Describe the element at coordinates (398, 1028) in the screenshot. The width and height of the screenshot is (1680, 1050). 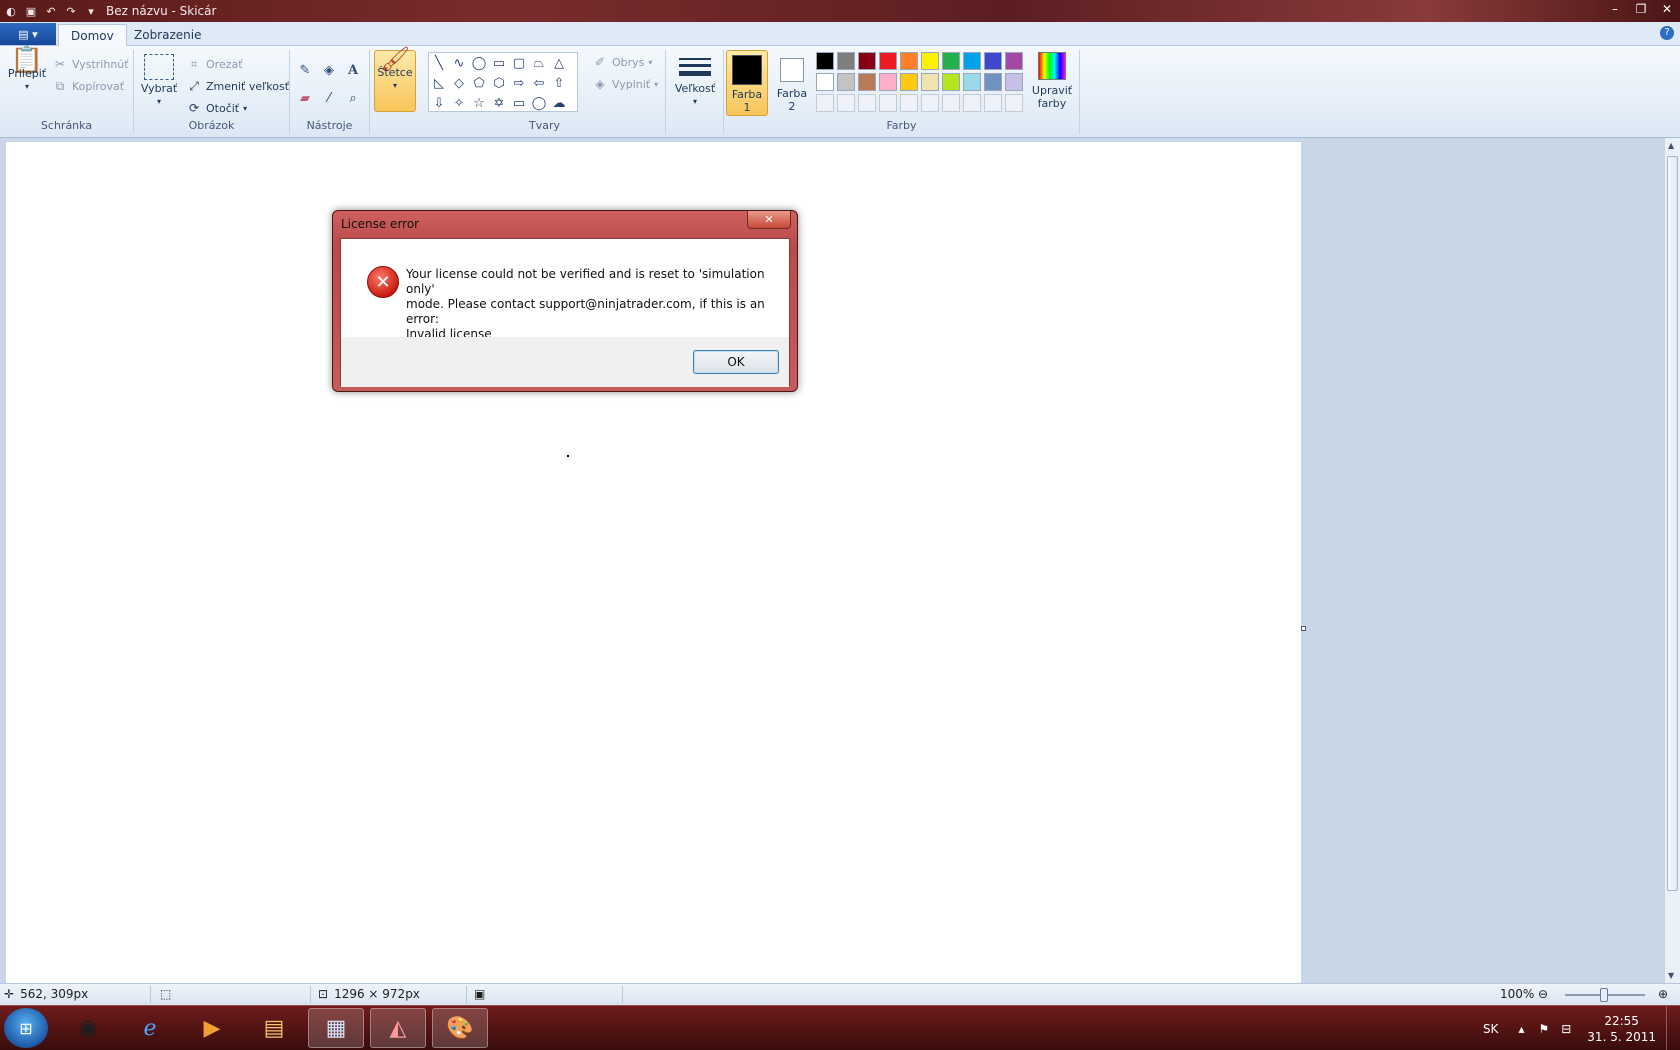
I see `ninjatrader-taskbar-icon: ◭` at that location.